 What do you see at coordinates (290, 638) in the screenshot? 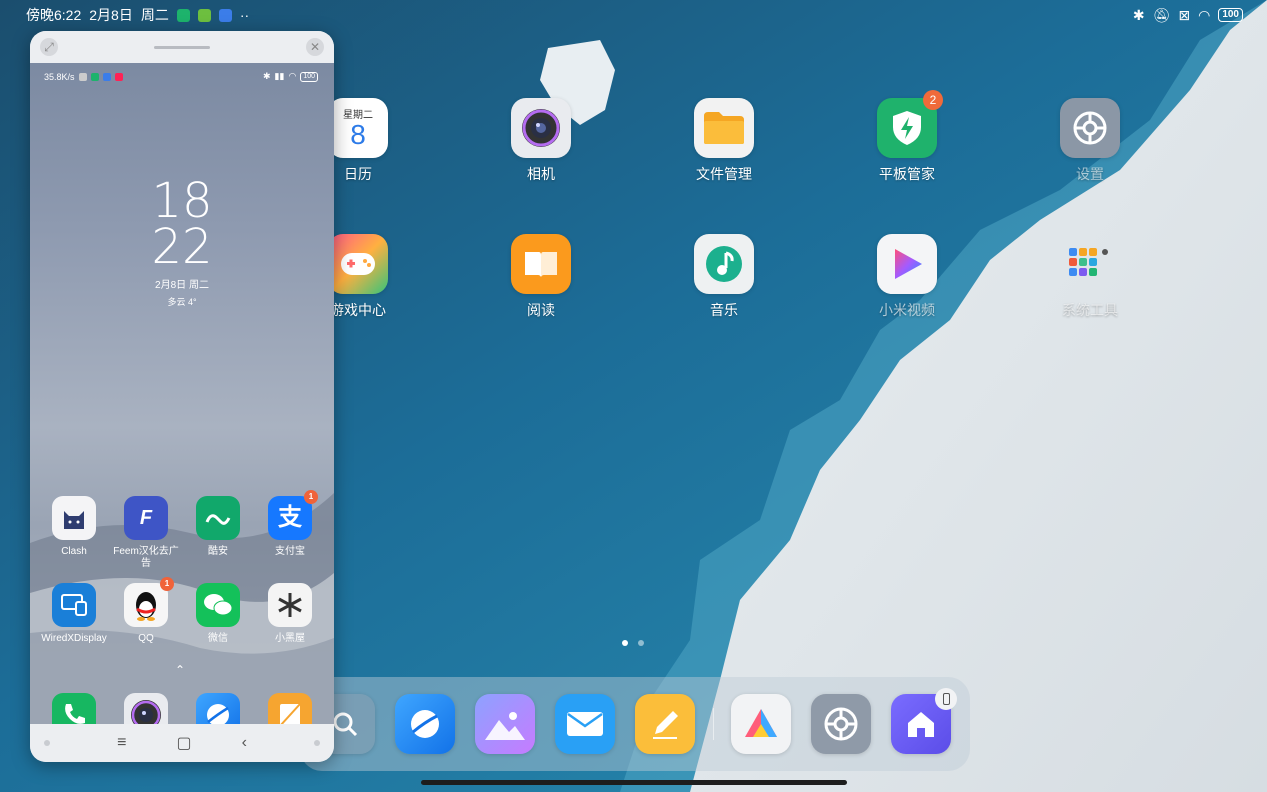
I see `app-label: 小黑屋` at bounding box center [290, 638].